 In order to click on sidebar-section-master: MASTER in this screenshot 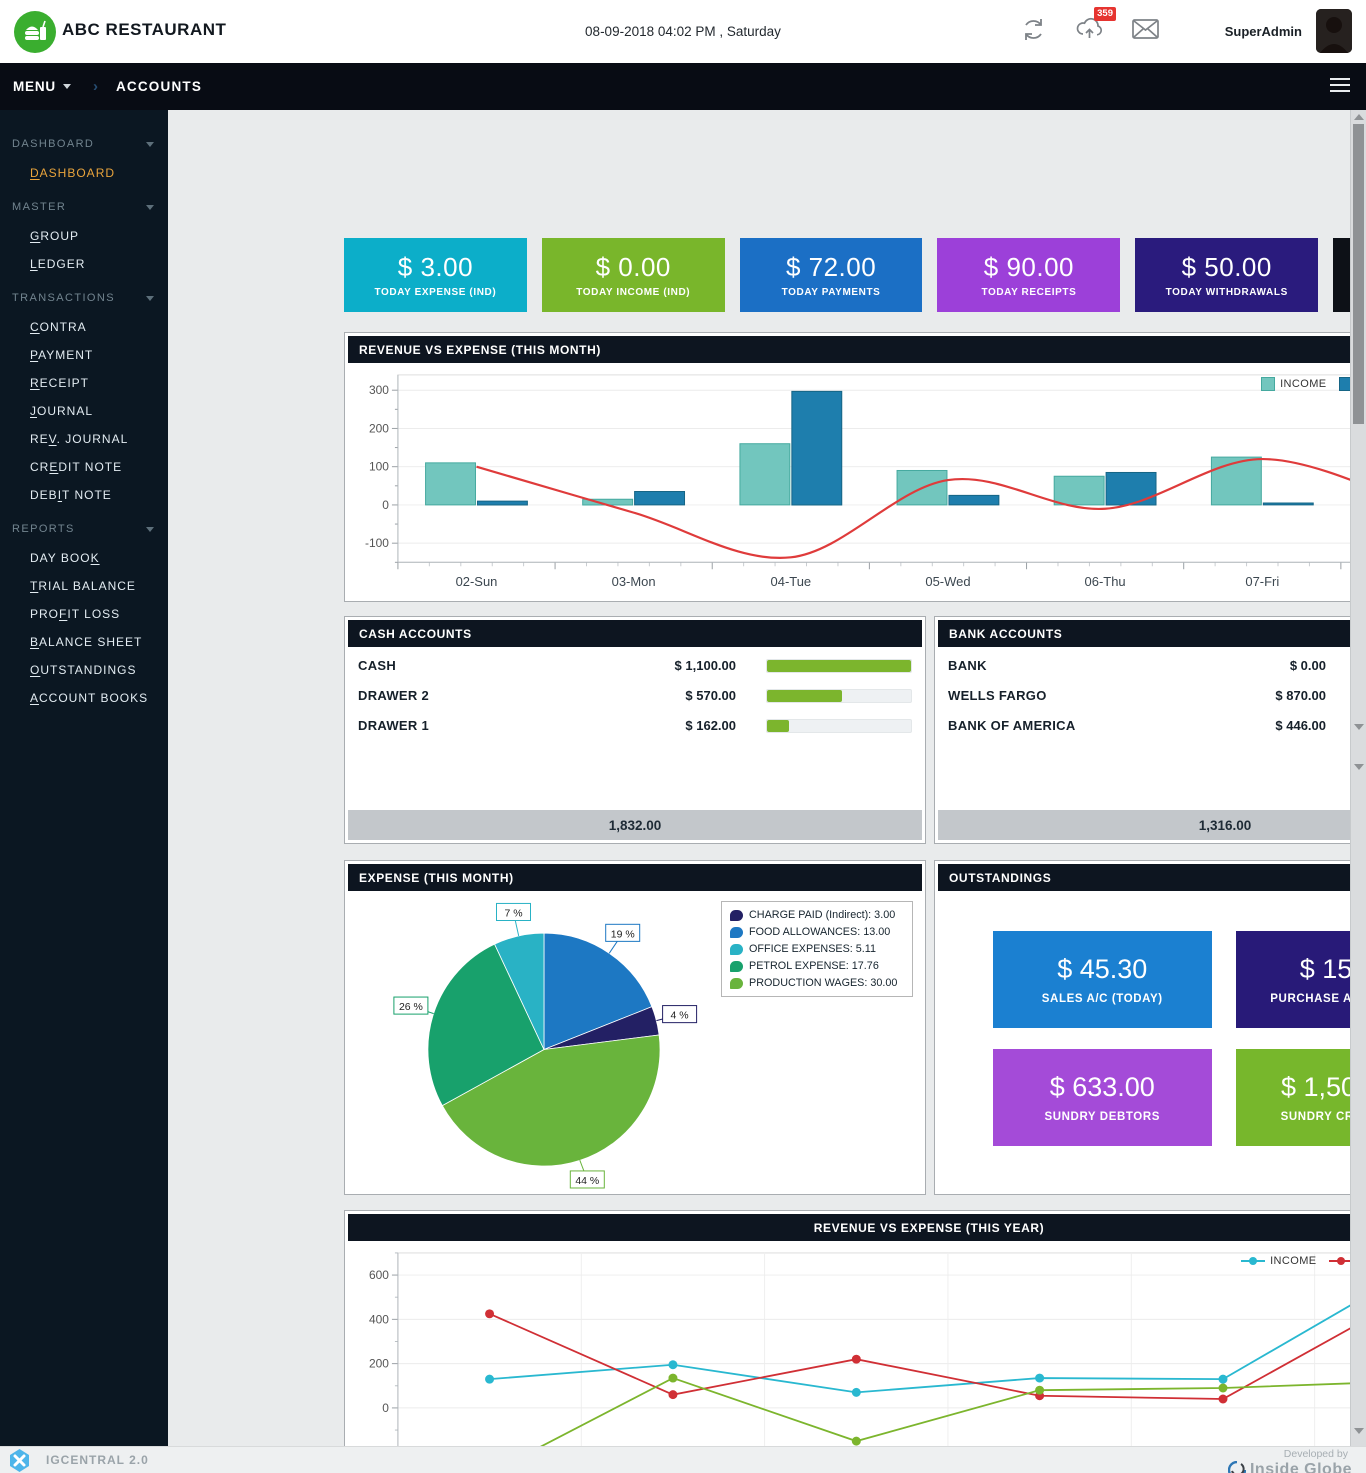, I will do `click(84, 204)`.